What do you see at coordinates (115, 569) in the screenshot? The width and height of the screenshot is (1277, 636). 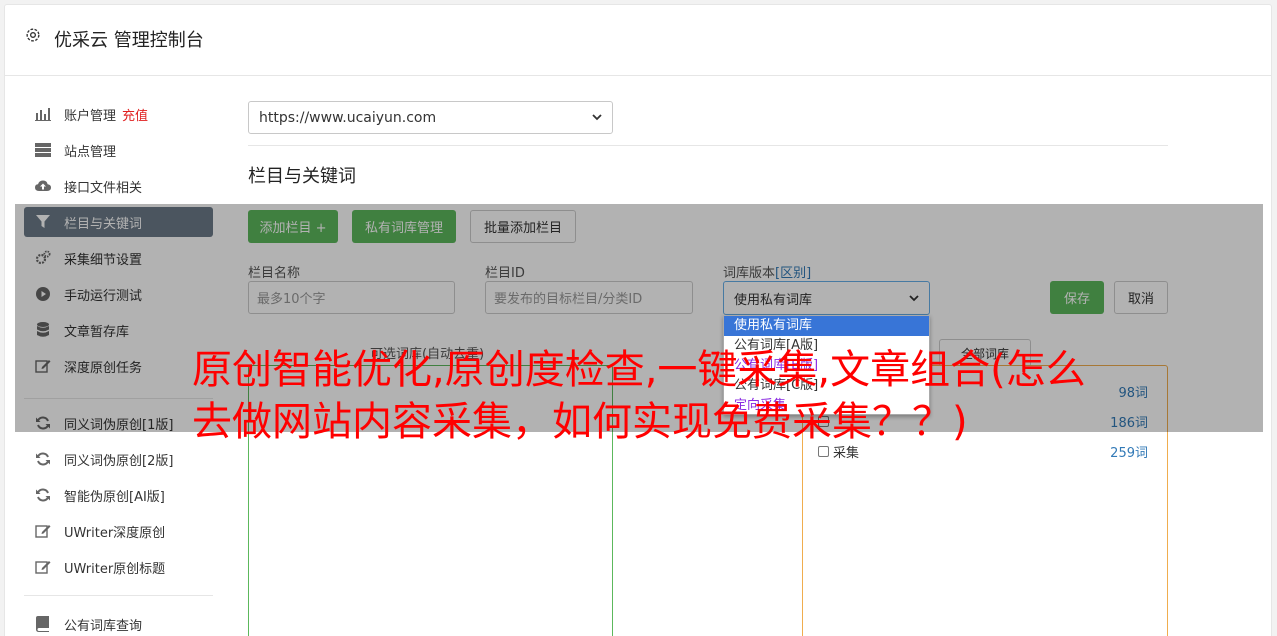 I see `sidebar-item-label: UWriter原创标题` at bounding box center [115, 569].